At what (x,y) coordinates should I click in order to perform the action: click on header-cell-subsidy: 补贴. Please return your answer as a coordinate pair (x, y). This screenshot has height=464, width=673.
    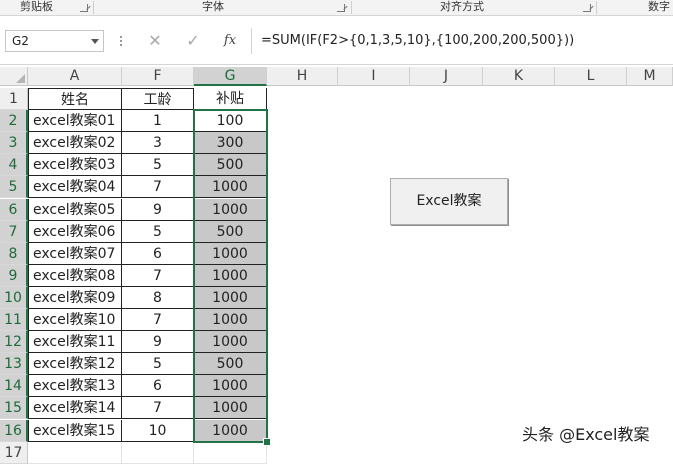
    Looking at the image, I should click on (230, 99).